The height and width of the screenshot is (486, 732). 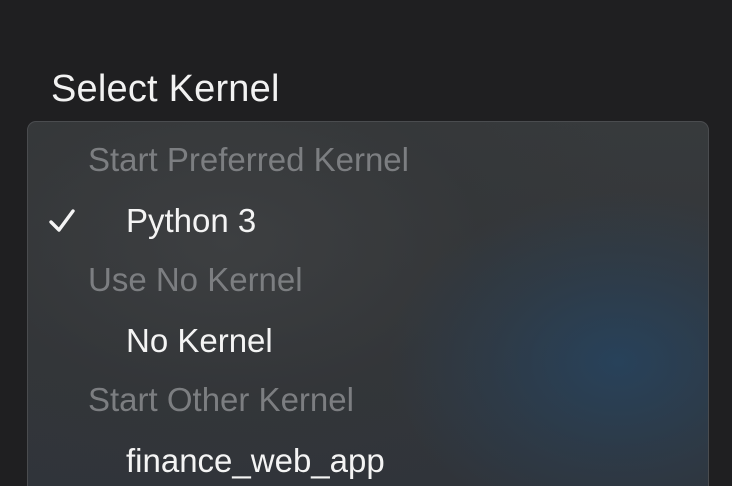 I want to click on menu-item-no-kernel: No Kernel, so click(x=368, y=341).